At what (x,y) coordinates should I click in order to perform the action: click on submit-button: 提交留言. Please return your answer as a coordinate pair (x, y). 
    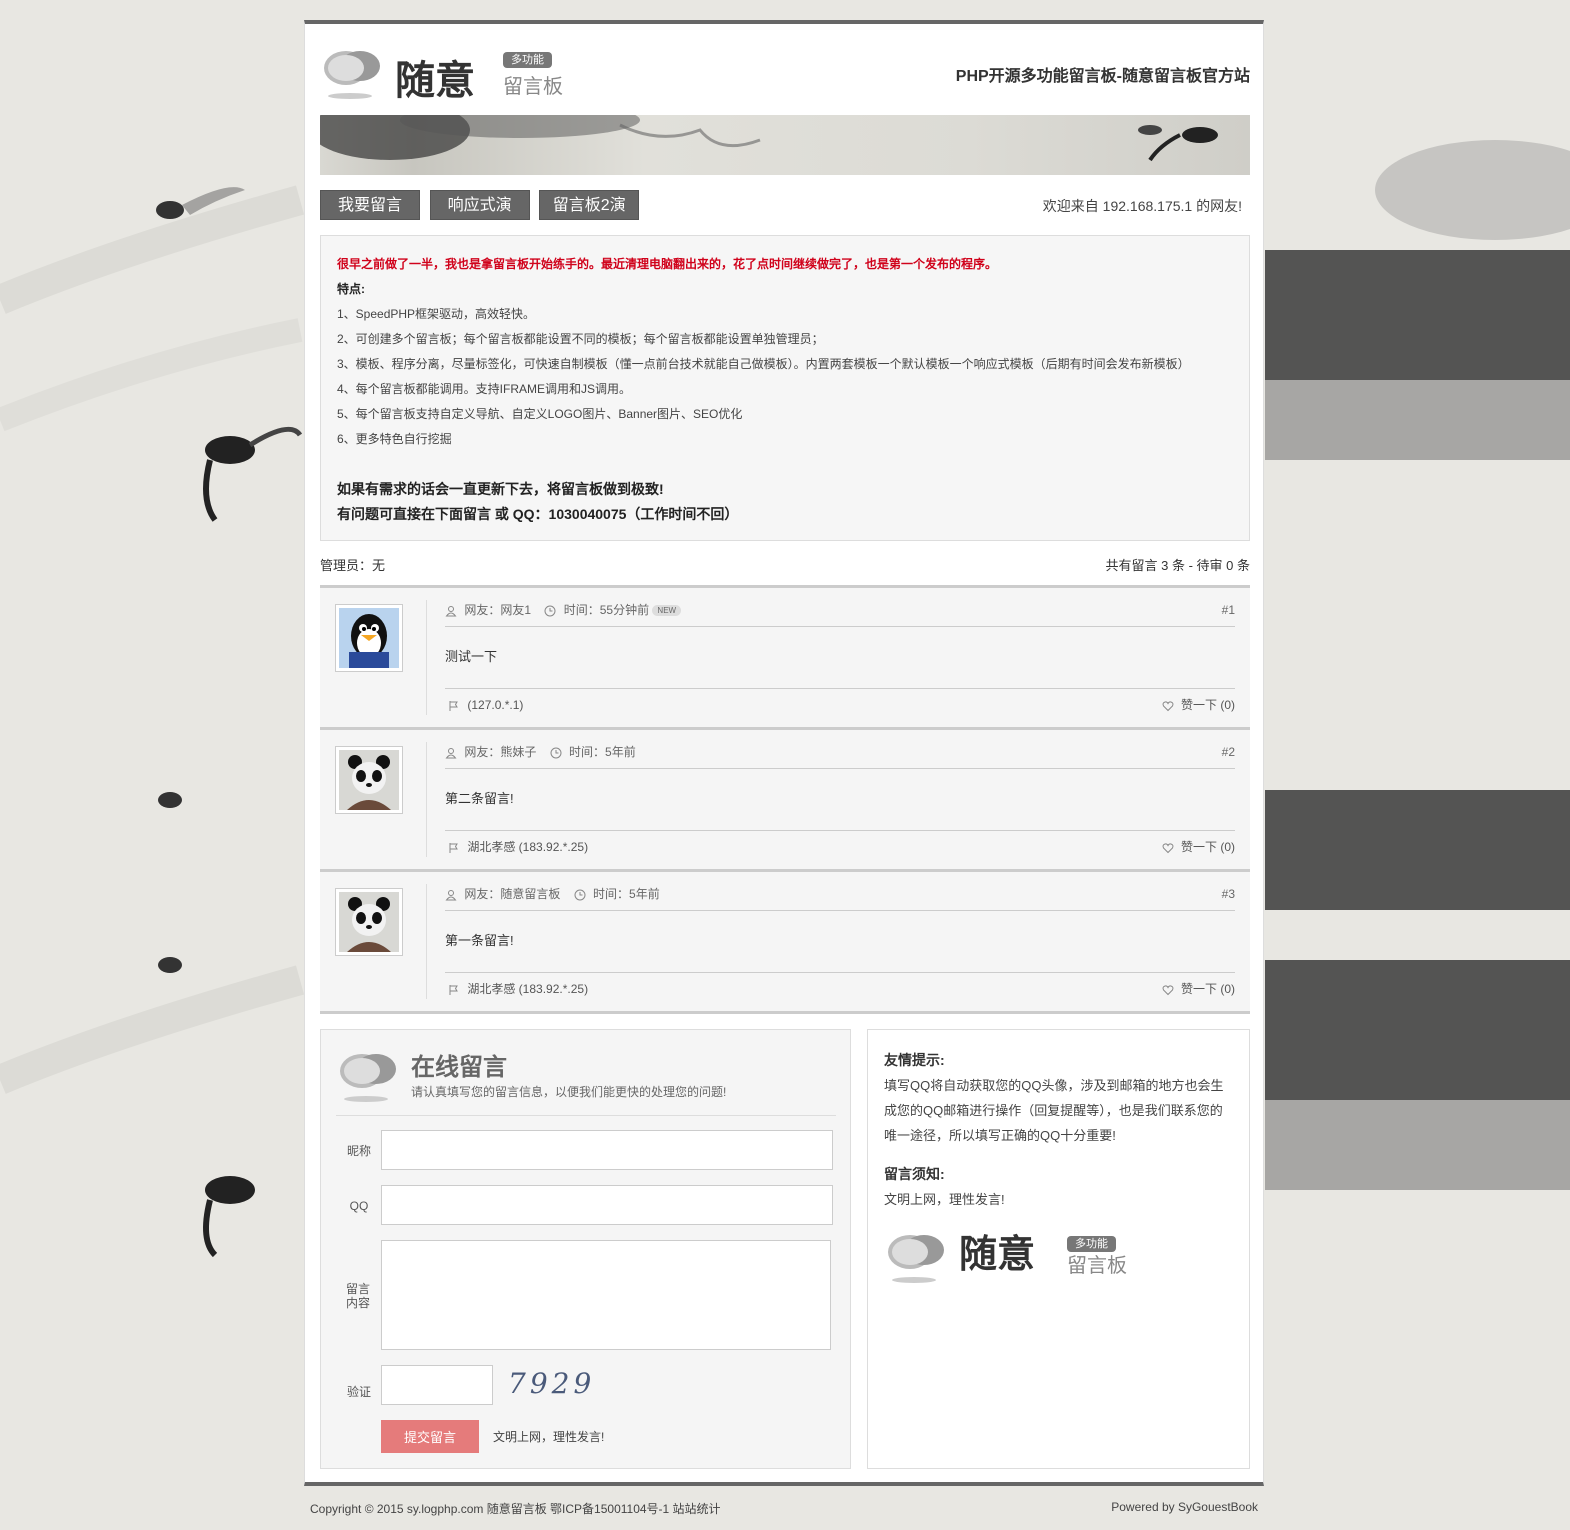
    Looking at the image, I should click on (430, 1436).